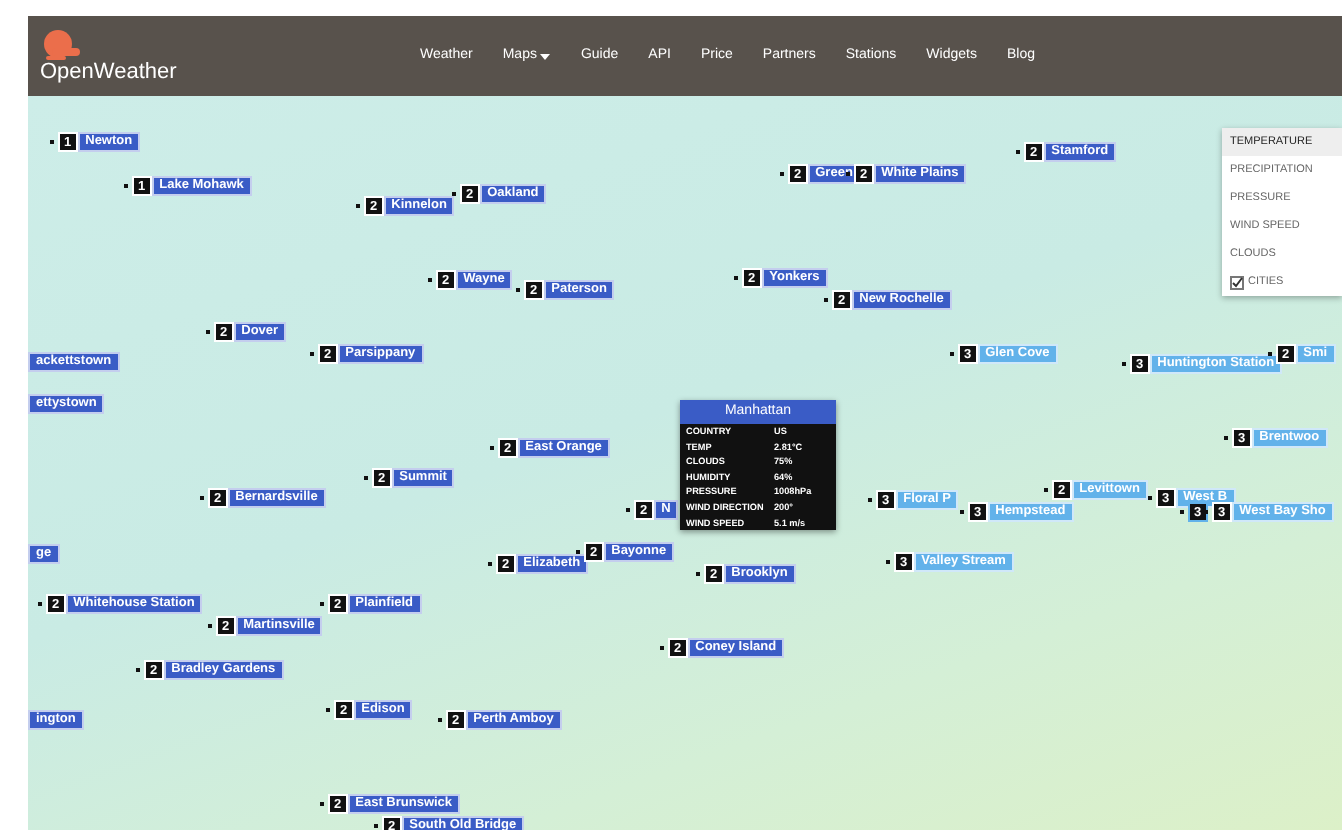  I want to click on brand-name: OpenWeather, so click(108, 72).